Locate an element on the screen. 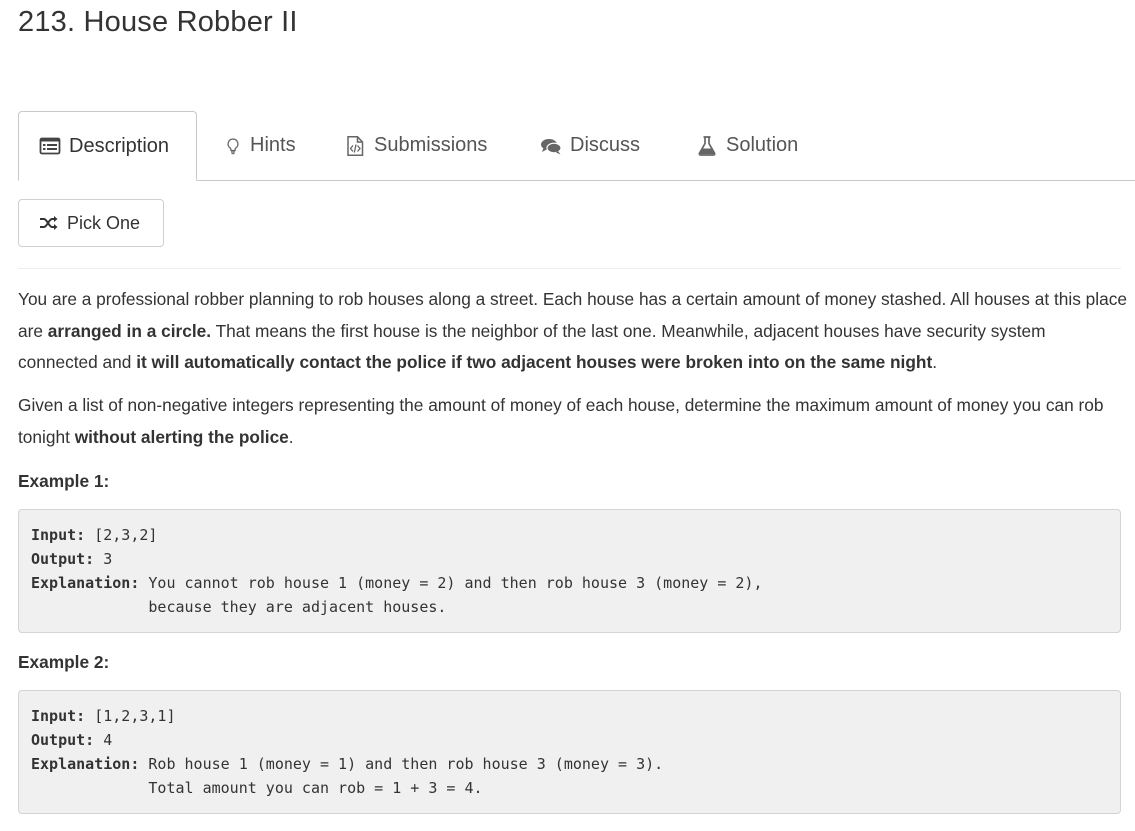 This screenshot has width=1135, height=831. flask-icon is located at coordinates (707, 145).